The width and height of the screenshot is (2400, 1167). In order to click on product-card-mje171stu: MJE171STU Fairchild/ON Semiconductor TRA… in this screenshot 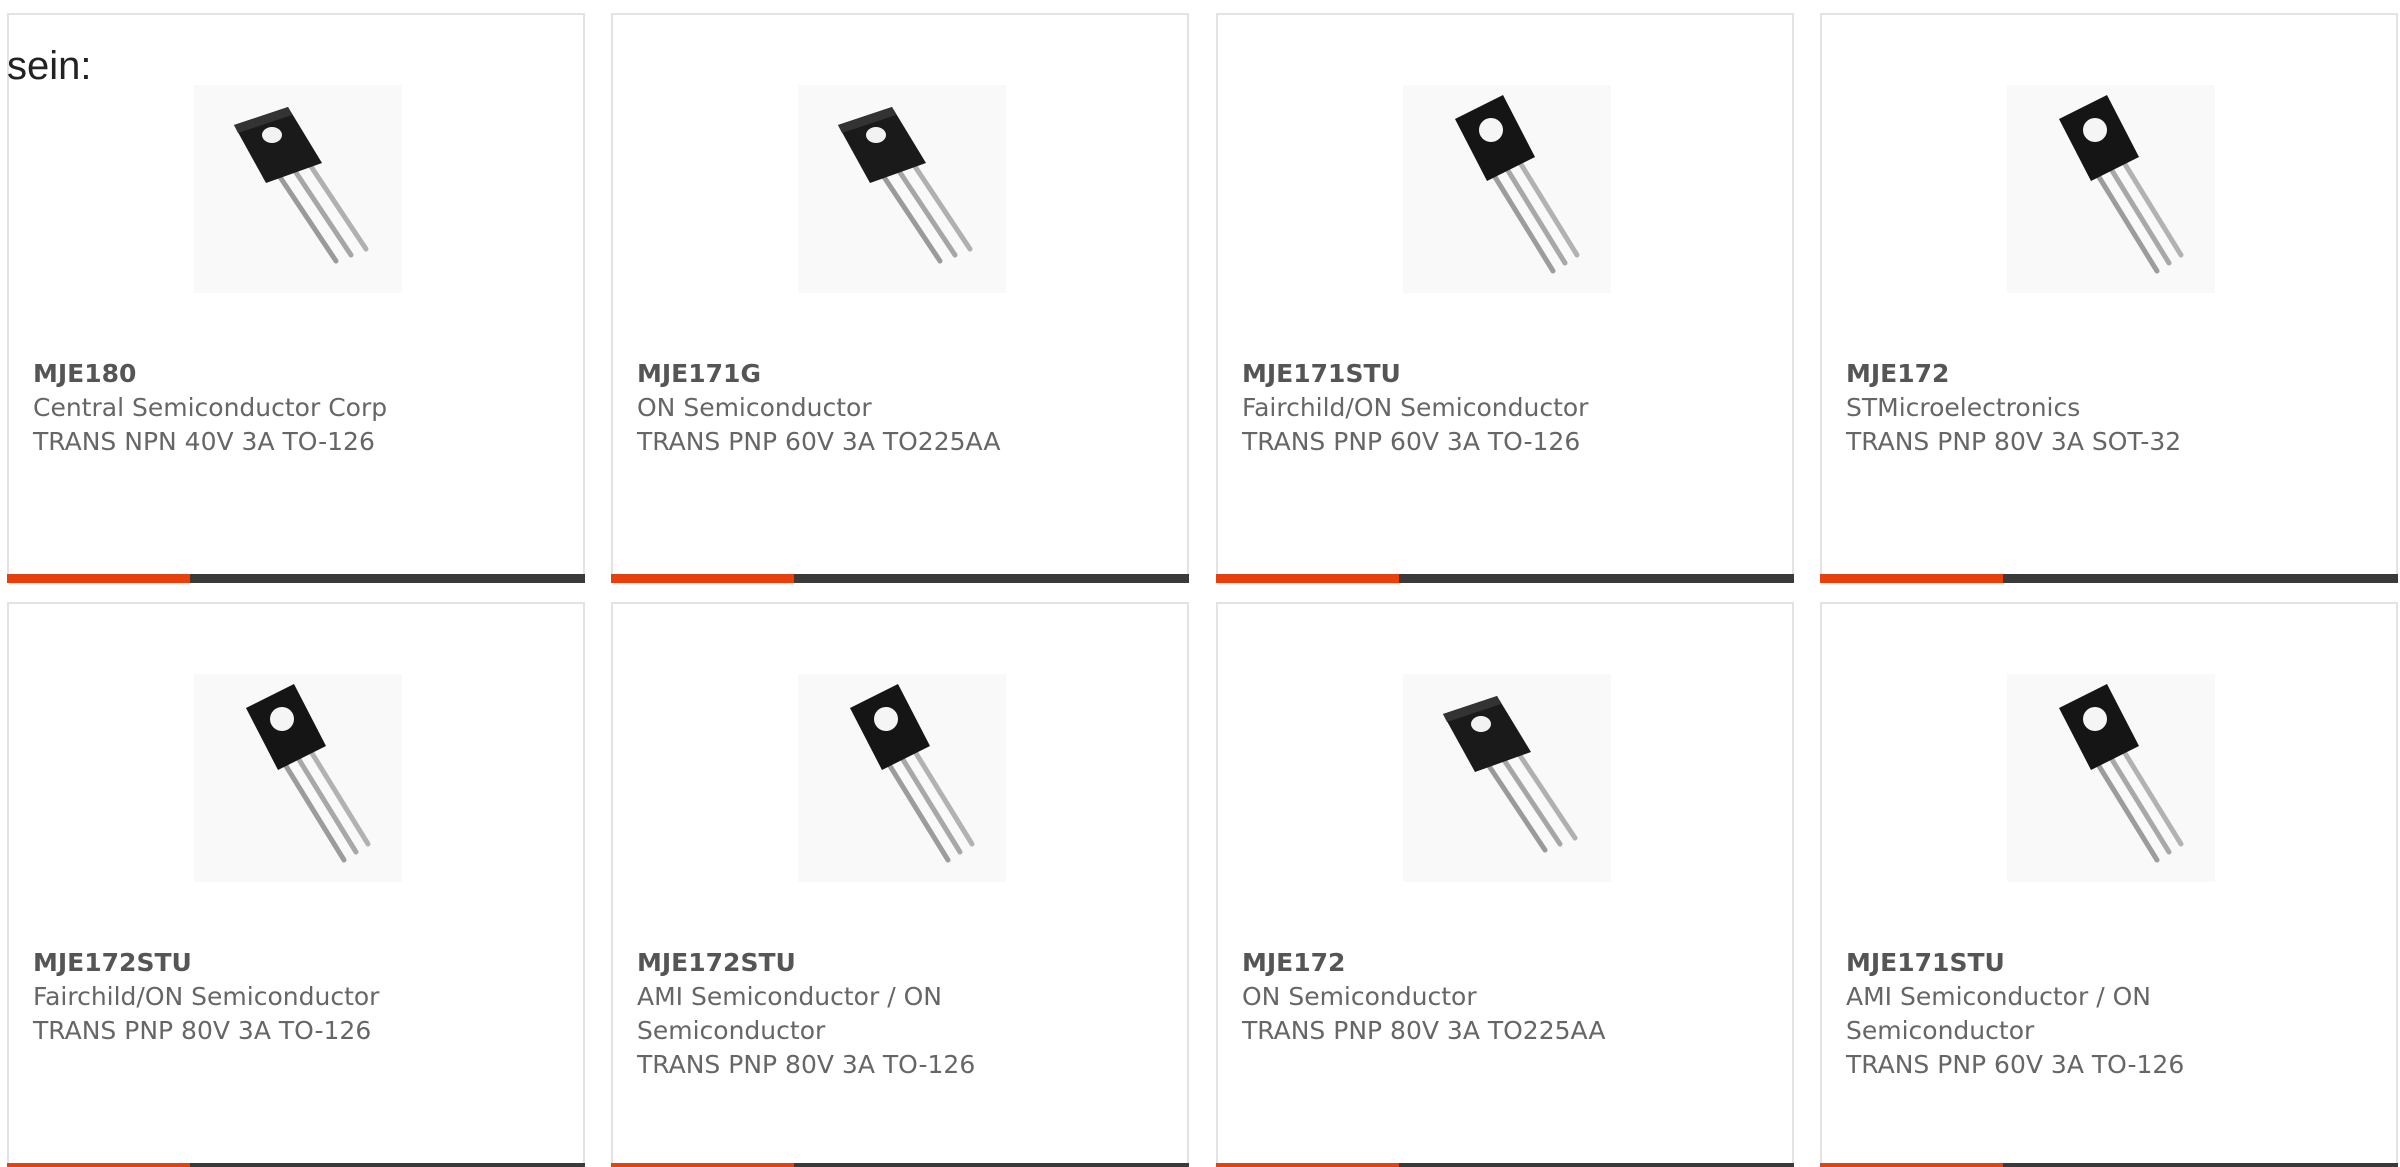, I will do `click(1505, 298)`.